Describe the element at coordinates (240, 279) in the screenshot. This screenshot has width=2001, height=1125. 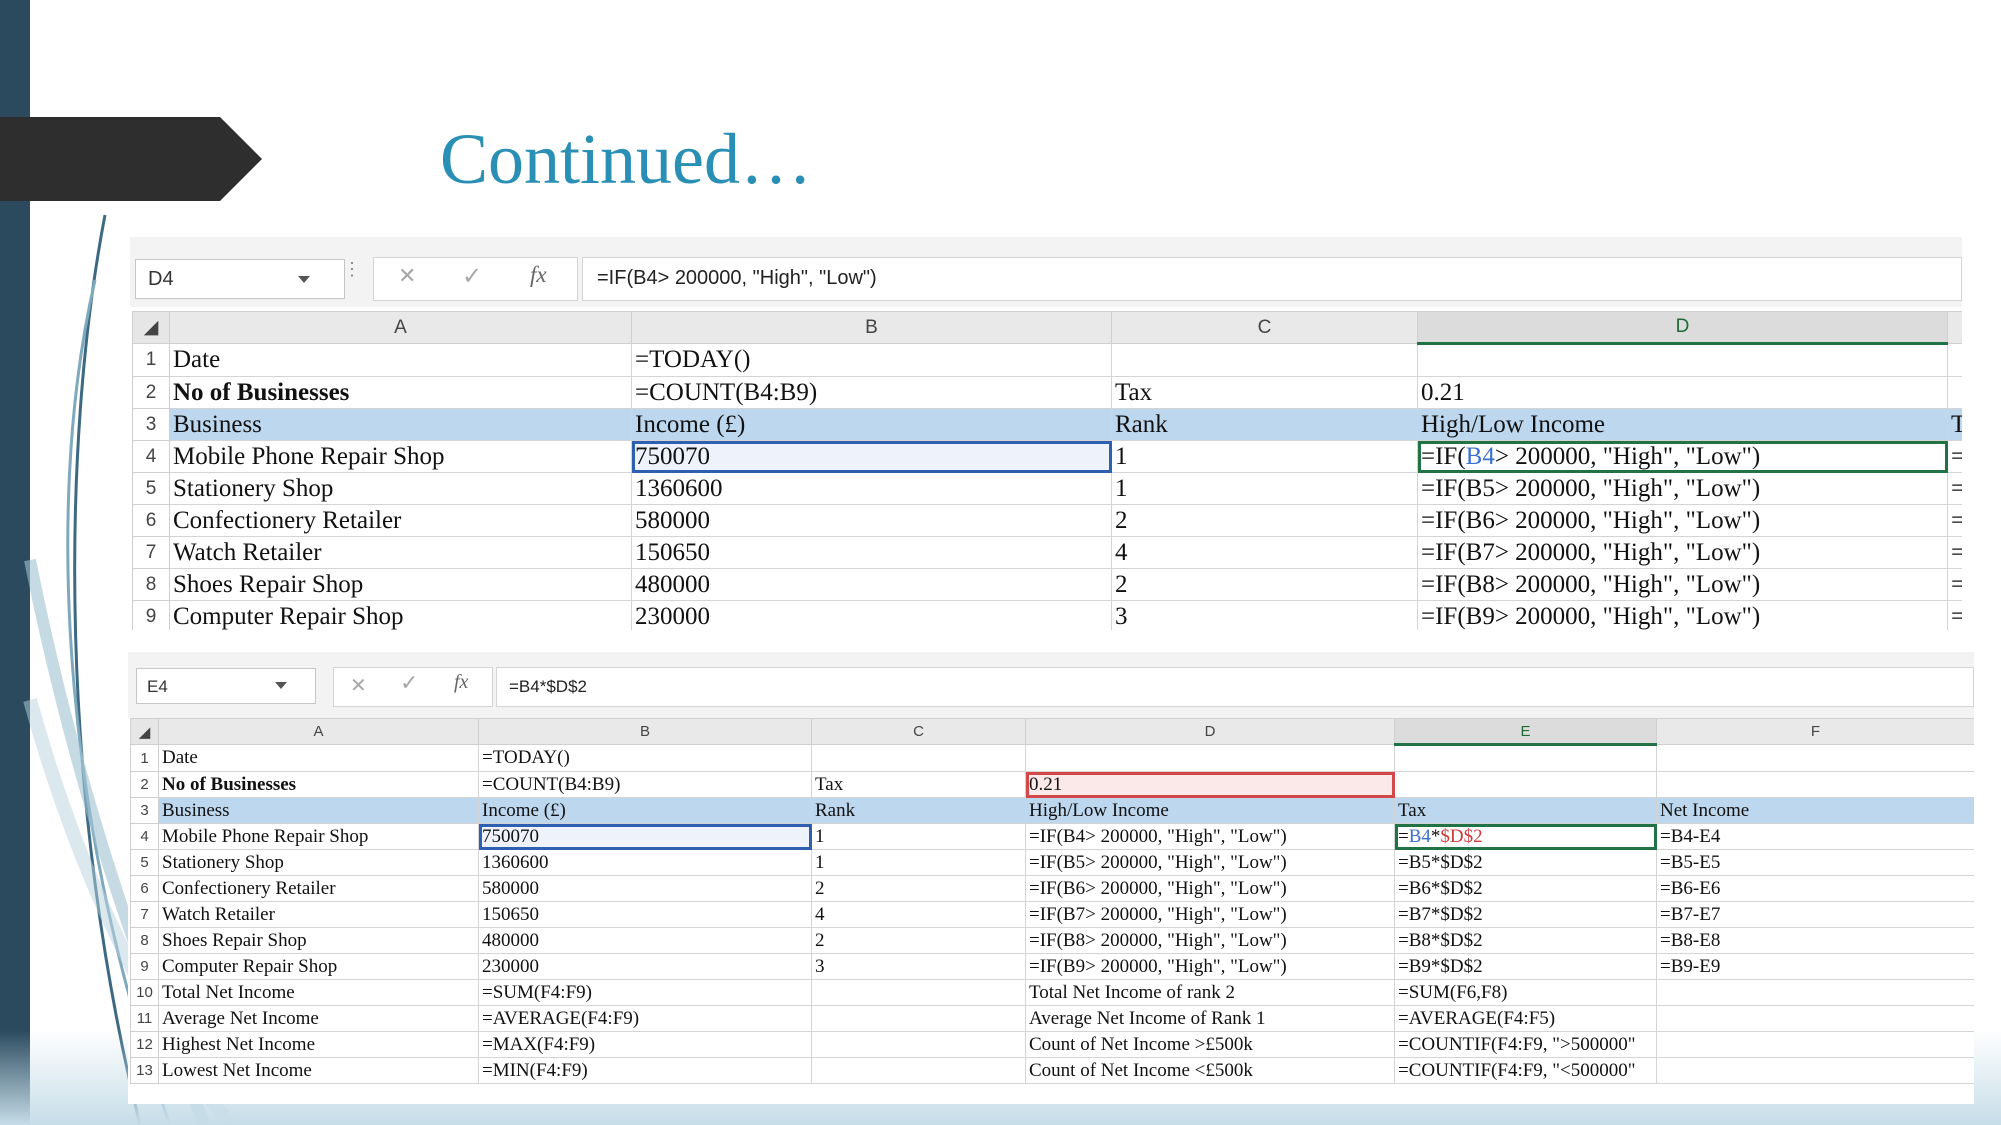
I see `name-box: D4` at that location.